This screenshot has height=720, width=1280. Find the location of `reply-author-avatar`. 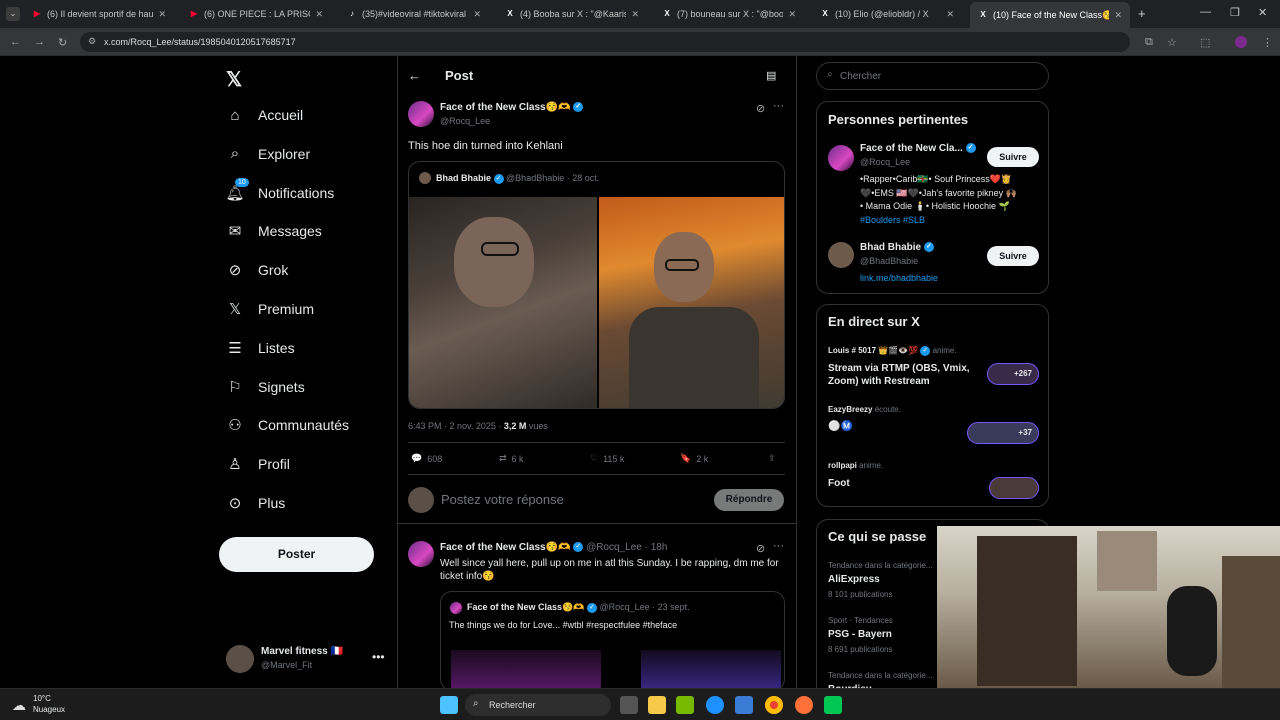

reply-author-avatar is located at coordinates (421, 554).